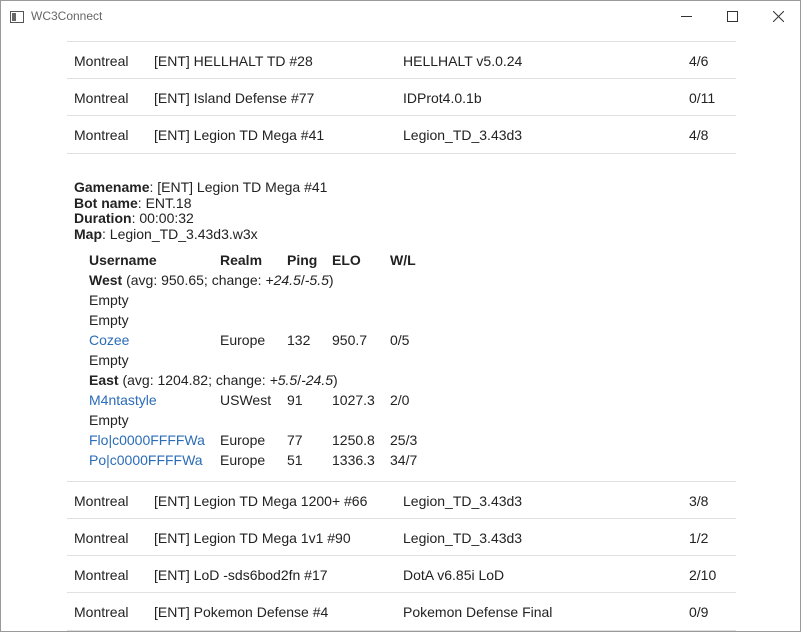 The height and width of the screenshot is (632, 801). What do you see at coordinates (699, 501) in the screenshot?
I see `game-slots: 3/8` at bounding box center [699, 501].